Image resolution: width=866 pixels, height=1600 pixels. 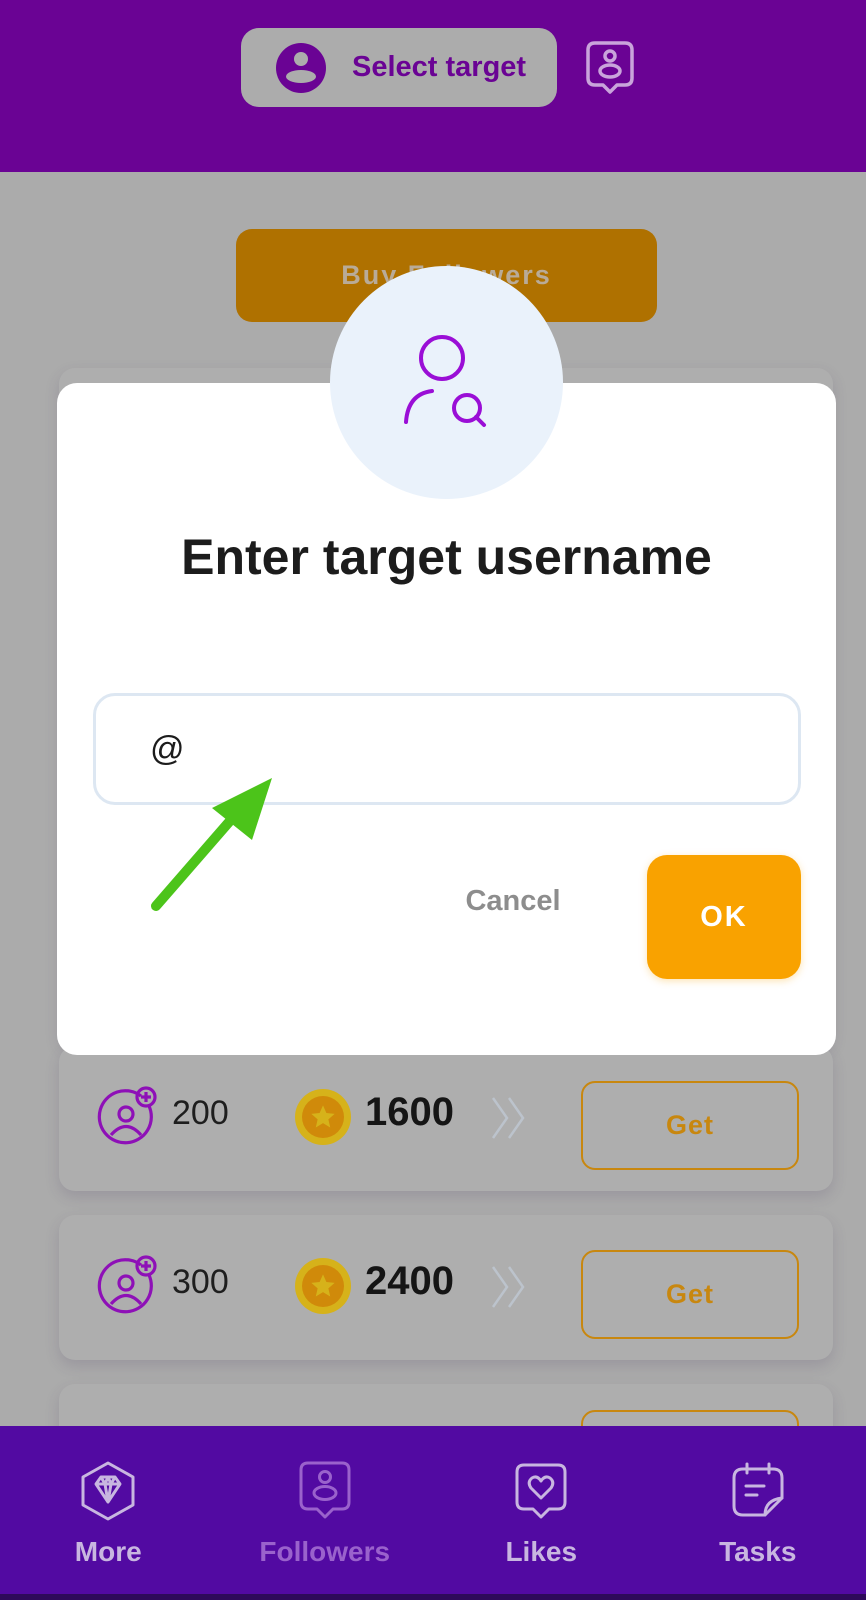 I want to click on nav-label-likes: Likes, so click(x=541, y=1551).